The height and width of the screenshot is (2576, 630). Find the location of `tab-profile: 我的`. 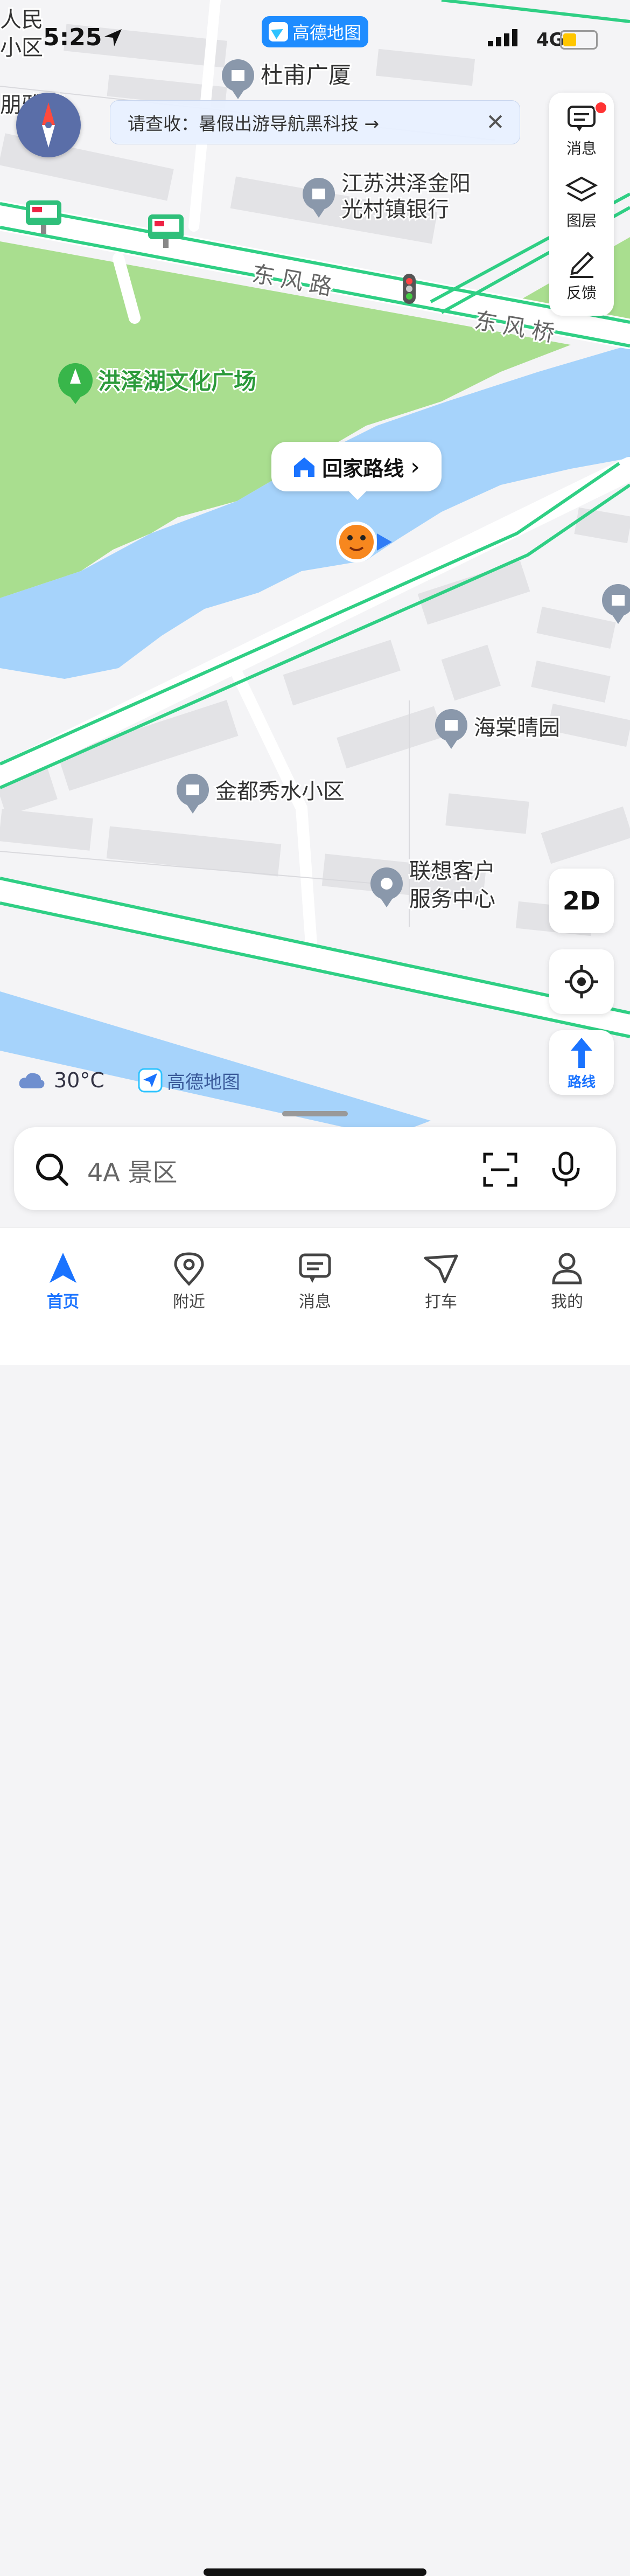

tab-profile: 我的 is located at coordinates (567, 1277).